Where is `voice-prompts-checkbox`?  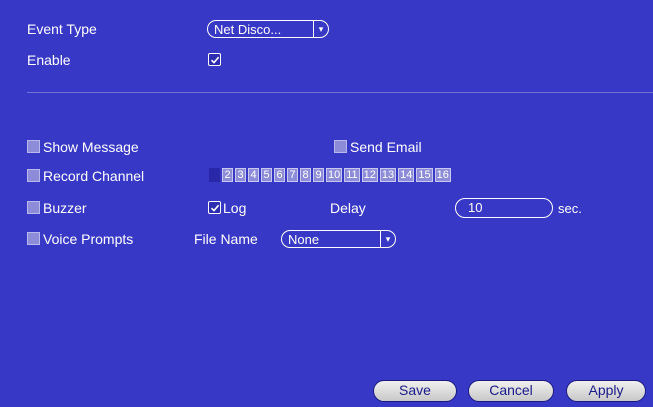
voice-prompts-checkbox is located at coordinates (33, 238).